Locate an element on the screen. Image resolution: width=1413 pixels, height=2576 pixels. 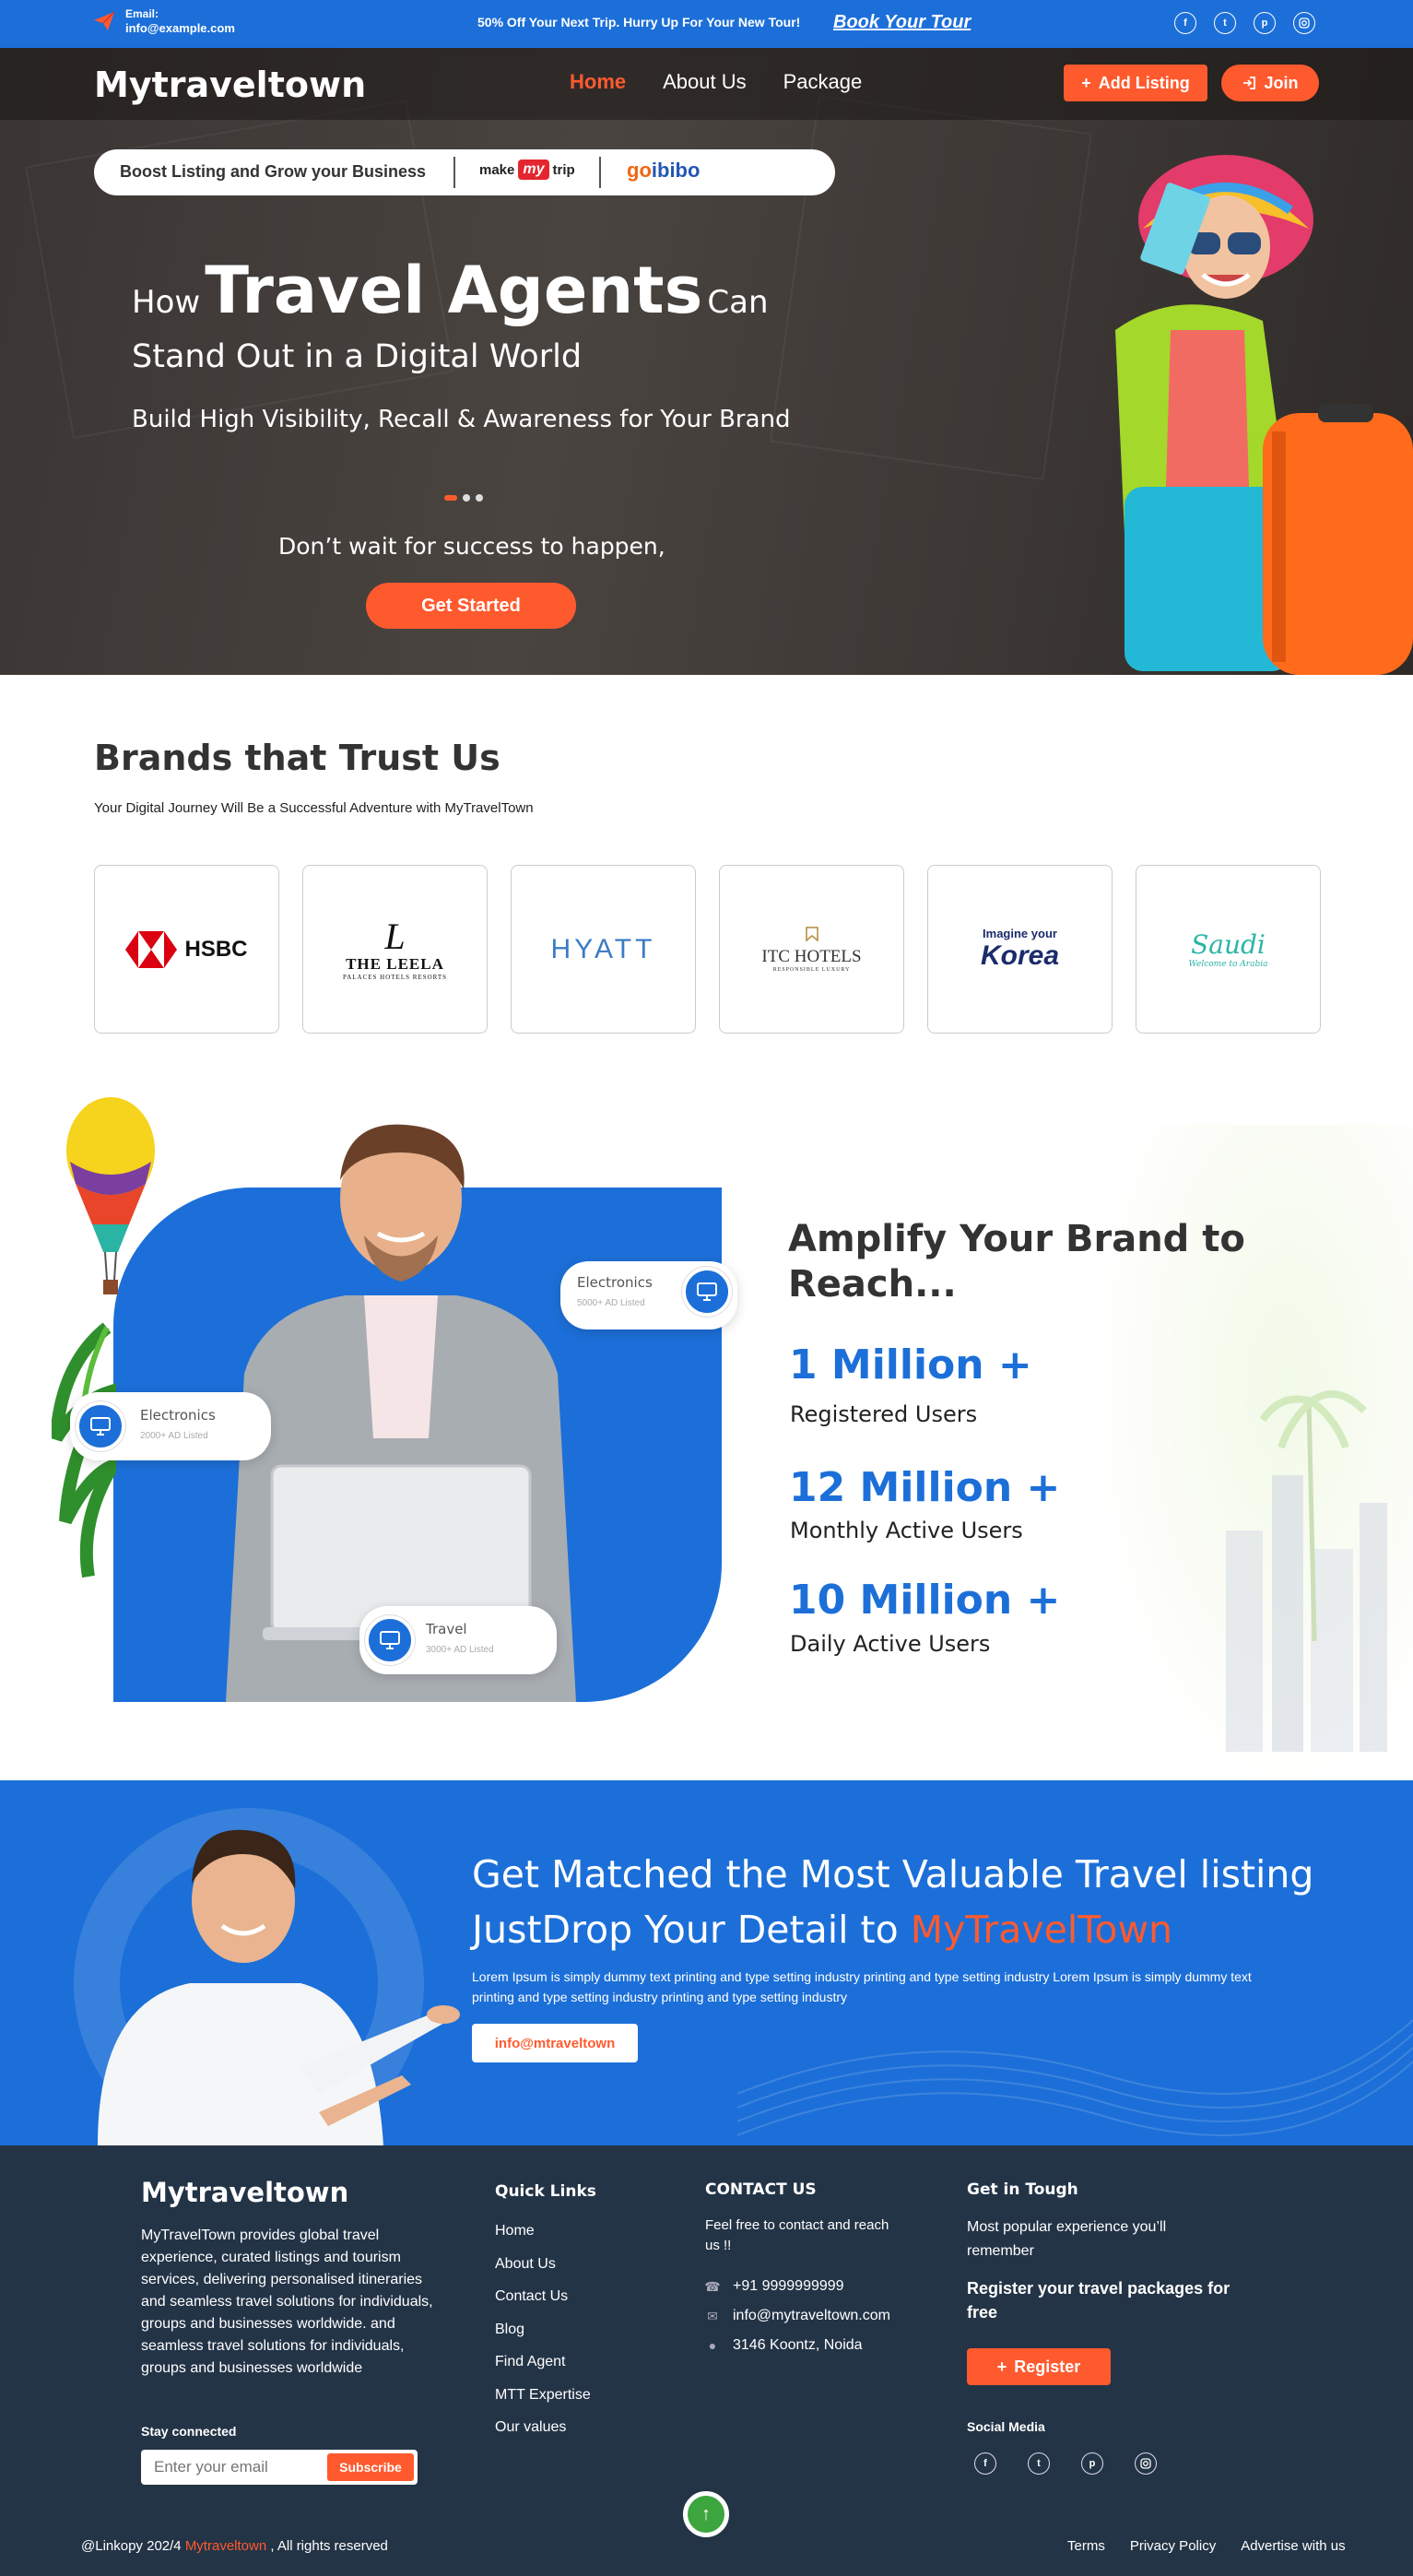
hero-headline-line2: Stand Out in a Digital World is located at coordinates (357, 356).